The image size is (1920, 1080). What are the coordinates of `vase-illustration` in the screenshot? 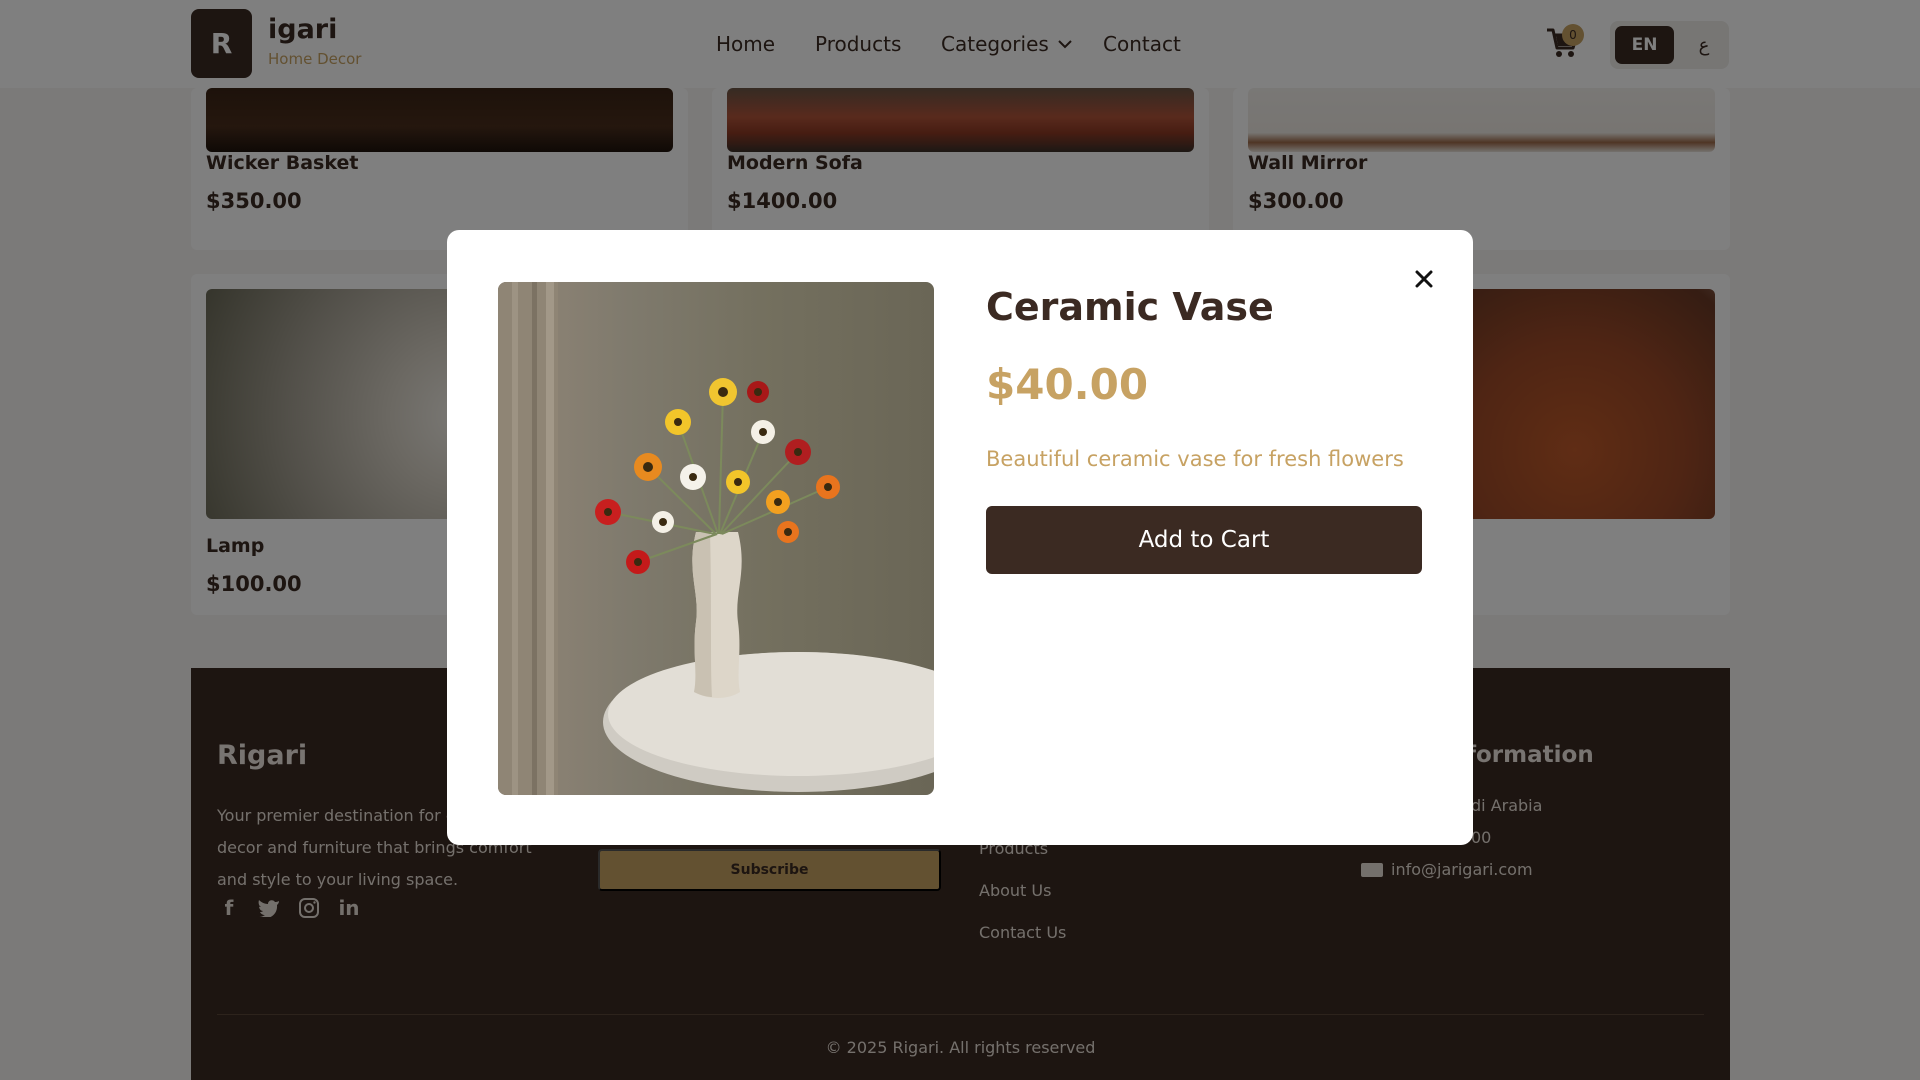 It's located at (716, 538).